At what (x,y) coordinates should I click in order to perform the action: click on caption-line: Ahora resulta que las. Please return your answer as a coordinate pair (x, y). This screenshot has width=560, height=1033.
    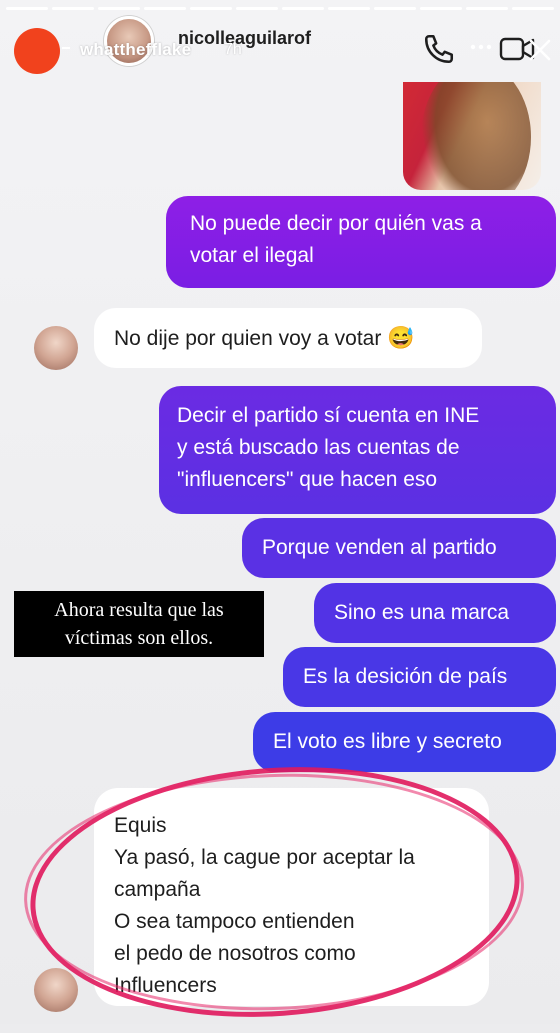
    Looking at the image, I should click on (139, 610).